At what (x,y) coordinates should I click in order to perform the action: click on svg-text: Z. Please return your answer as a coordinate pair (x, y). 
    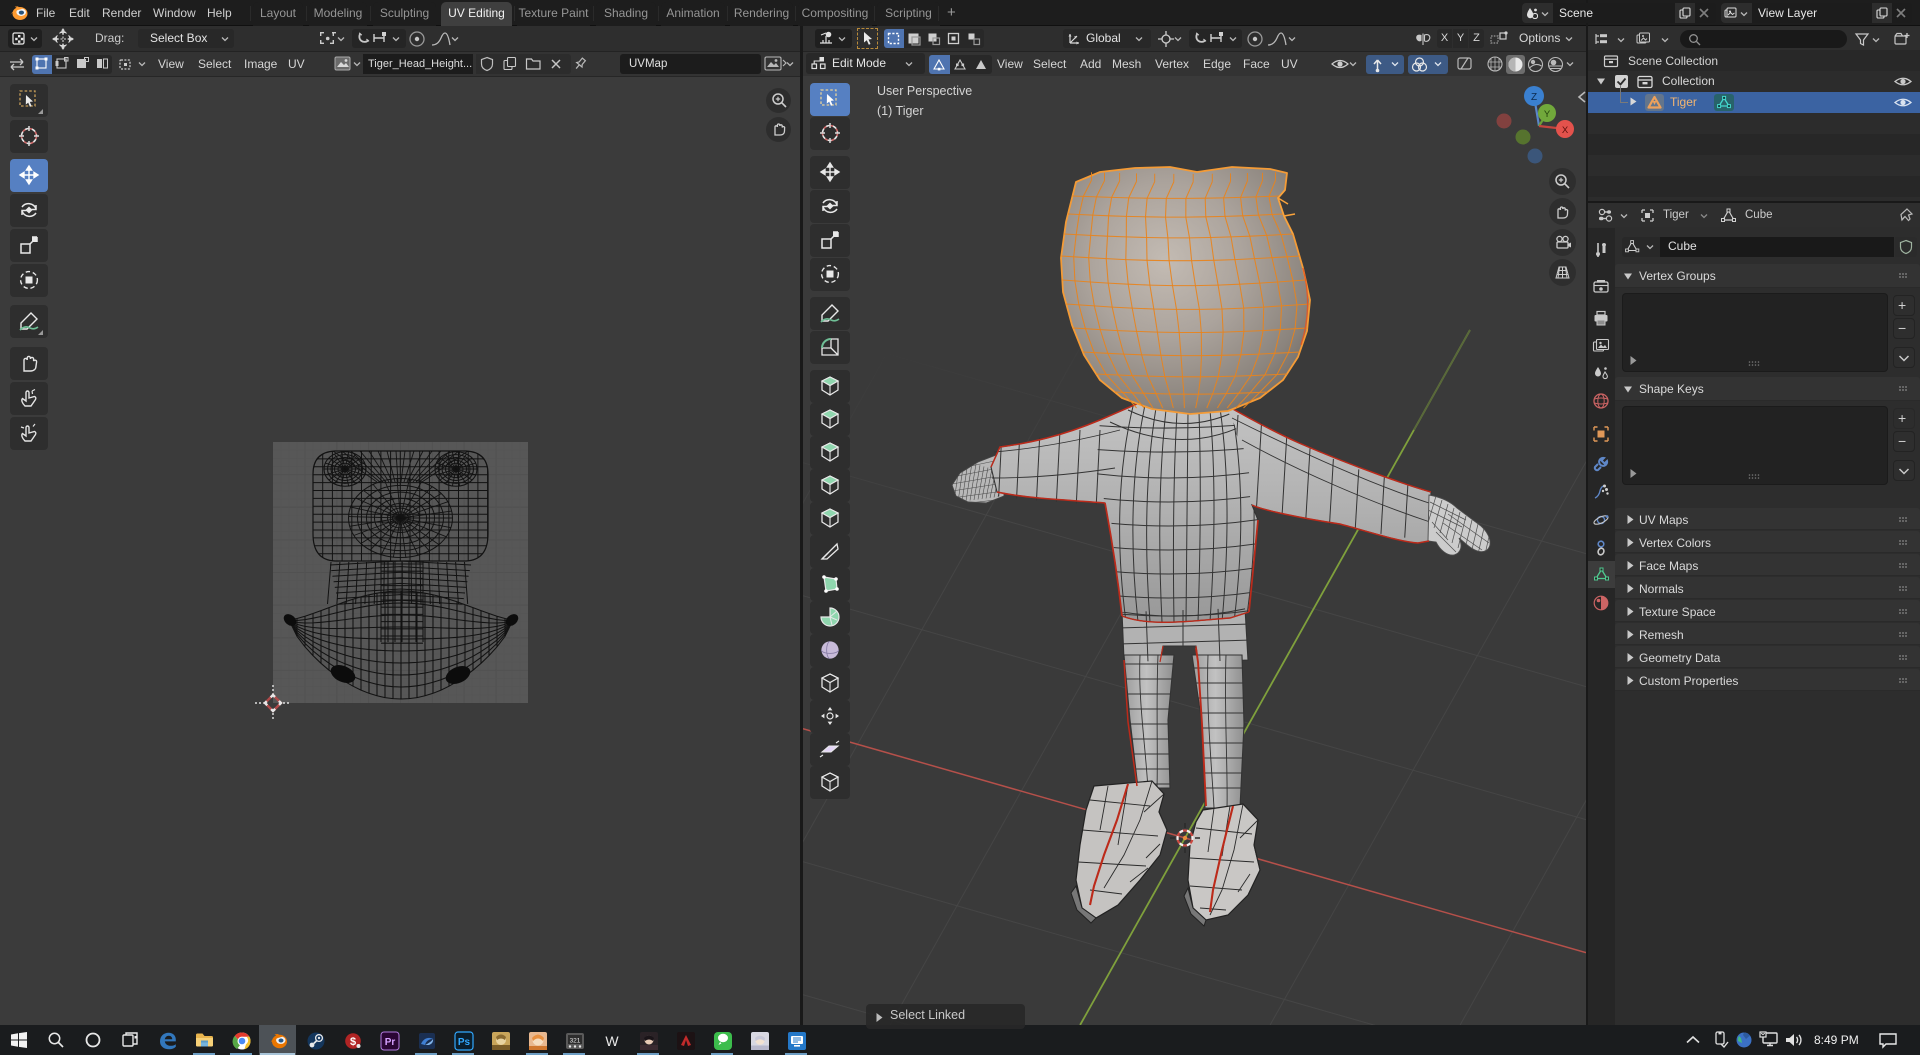
    Looking at the image, I should click on (1534, 97).